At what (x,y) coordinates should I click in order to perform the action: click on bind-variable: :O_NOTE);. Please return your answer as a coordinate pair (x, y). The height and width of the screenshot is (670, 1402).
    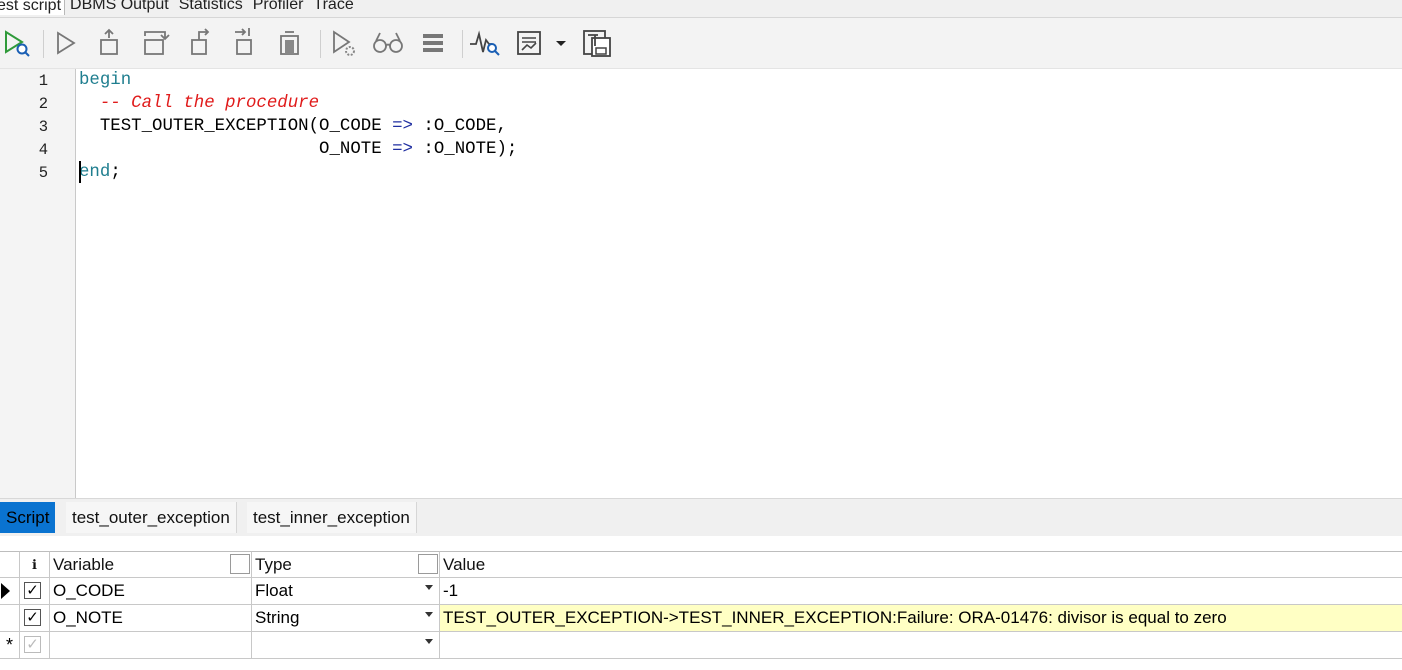
    Looking at the image, I should click on (465, 149).